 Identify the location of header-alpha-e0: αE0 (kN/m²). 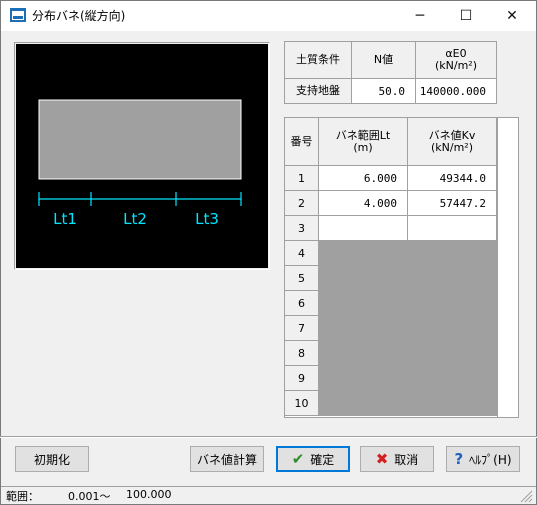
(456, 60).